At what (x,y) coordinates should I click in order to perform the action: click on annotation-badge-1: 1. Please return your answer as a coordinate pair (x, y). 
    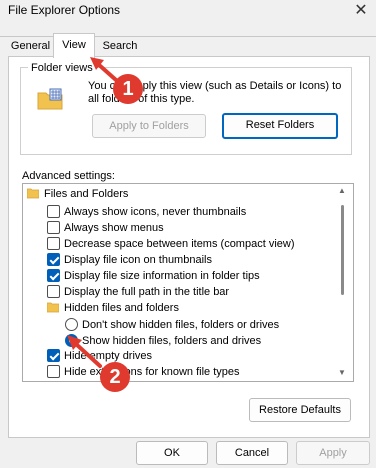
    Looking at the image, I should click on (128, 89).